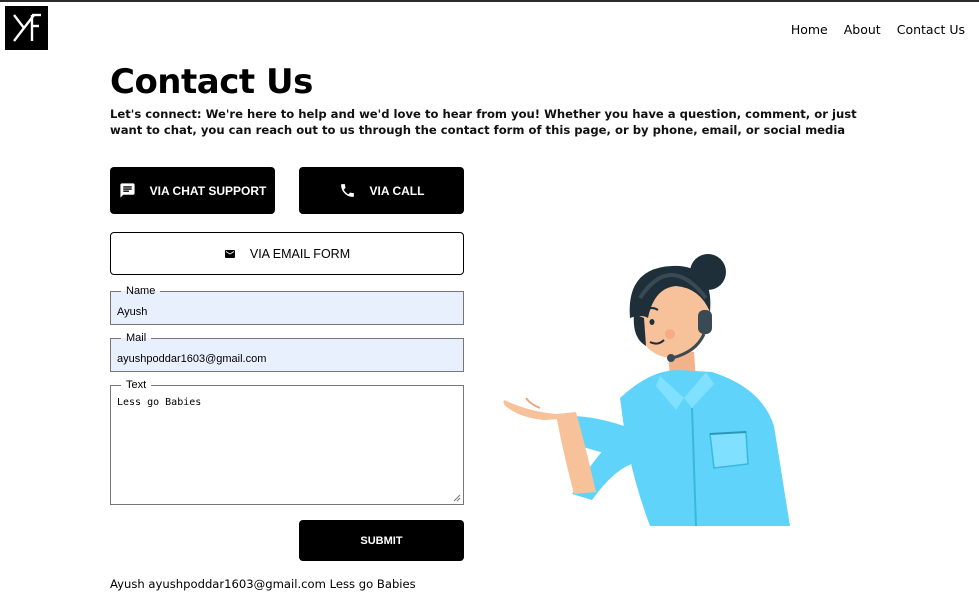  What do you see at coordinates (287, 352) in the screenshot?
I see `mail-fieldset: Mail` at bounding box center [287, 352].